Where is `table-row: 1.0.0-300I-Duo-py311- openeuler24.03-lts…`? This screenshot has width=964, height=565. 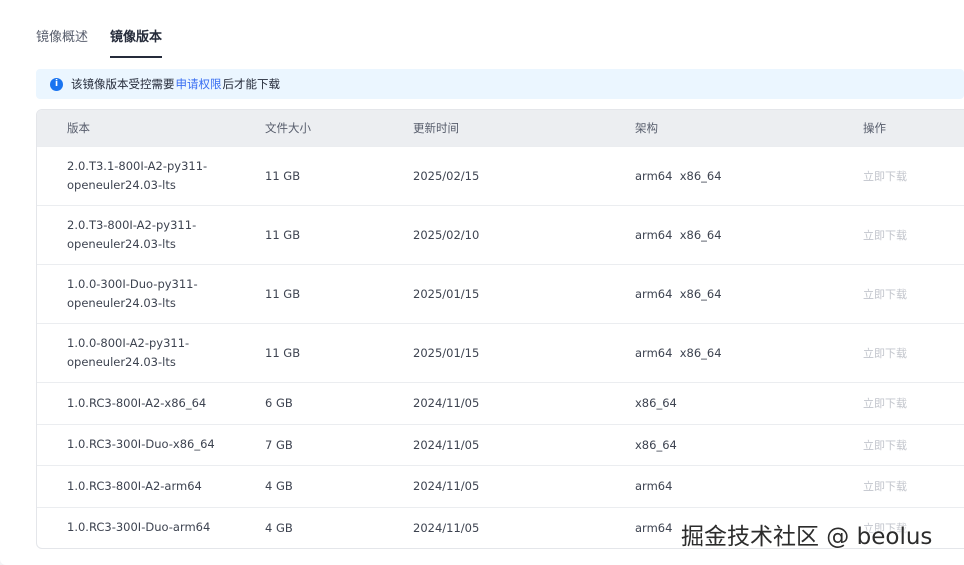 table-row: 1.0.0-300I-Duo-py311- openeuler24.03-lts… is located at coordinates (500, 293).